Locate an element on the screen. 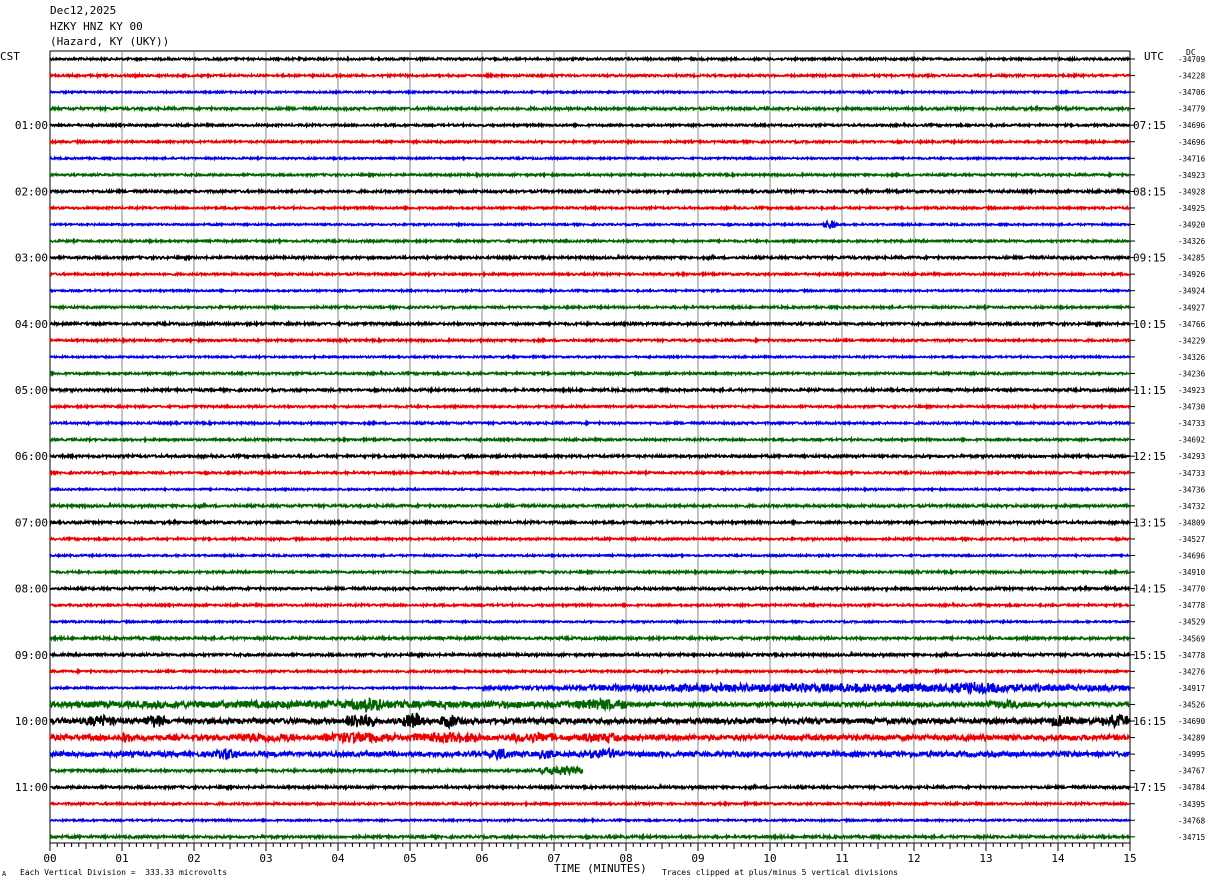  dc-offset-label: -34285 is located at coordinates (1191, 258).